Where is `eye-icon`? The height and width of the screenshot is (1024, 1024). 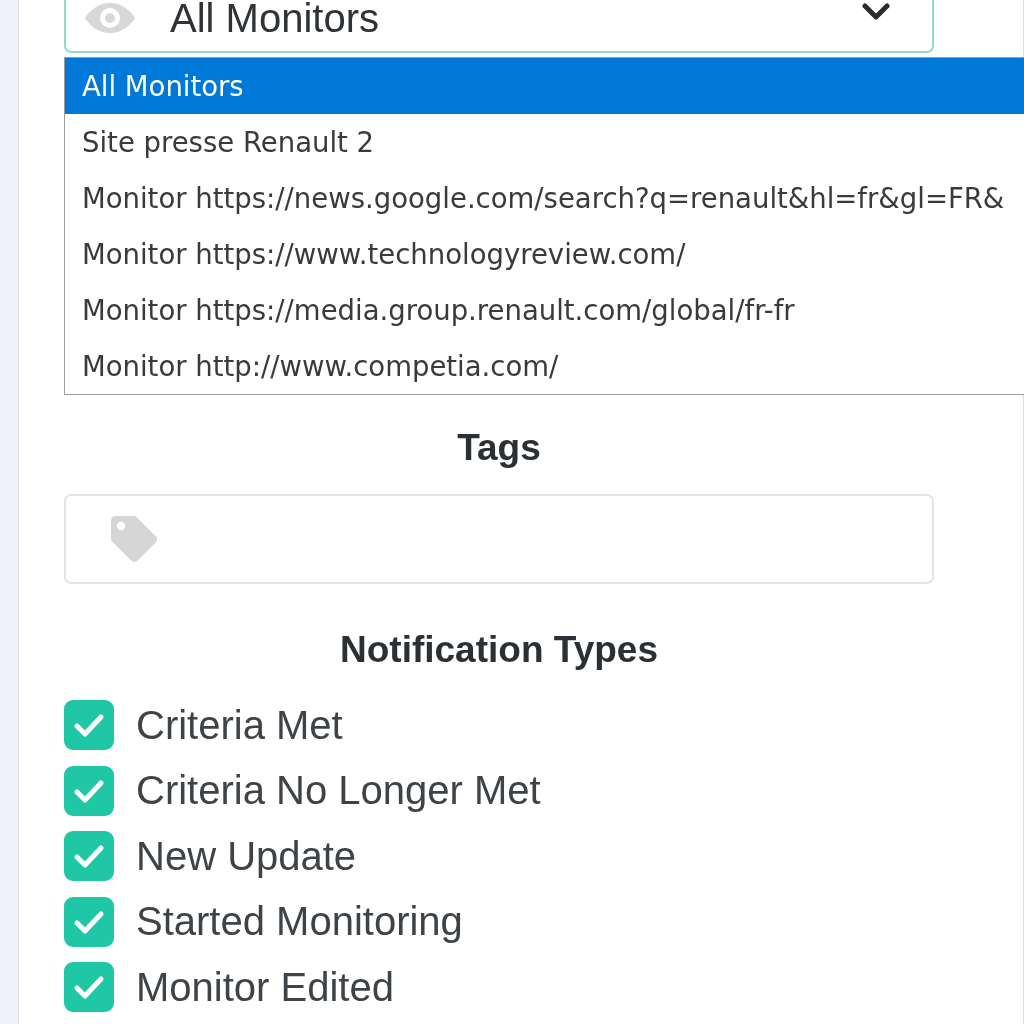
eye-icon is located at coordinates (110, 18).